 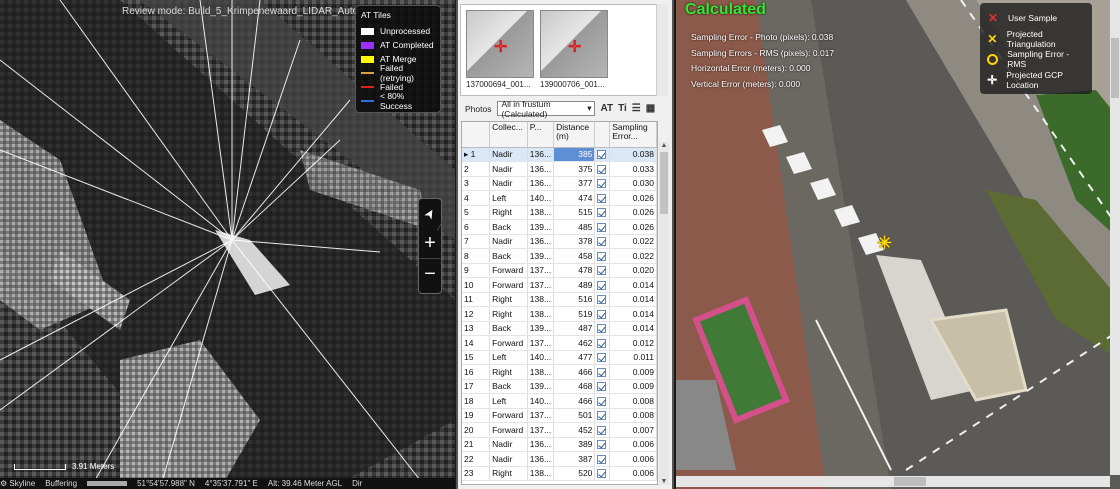 I want to click on row-index: 17, so click(x=476, y=386).